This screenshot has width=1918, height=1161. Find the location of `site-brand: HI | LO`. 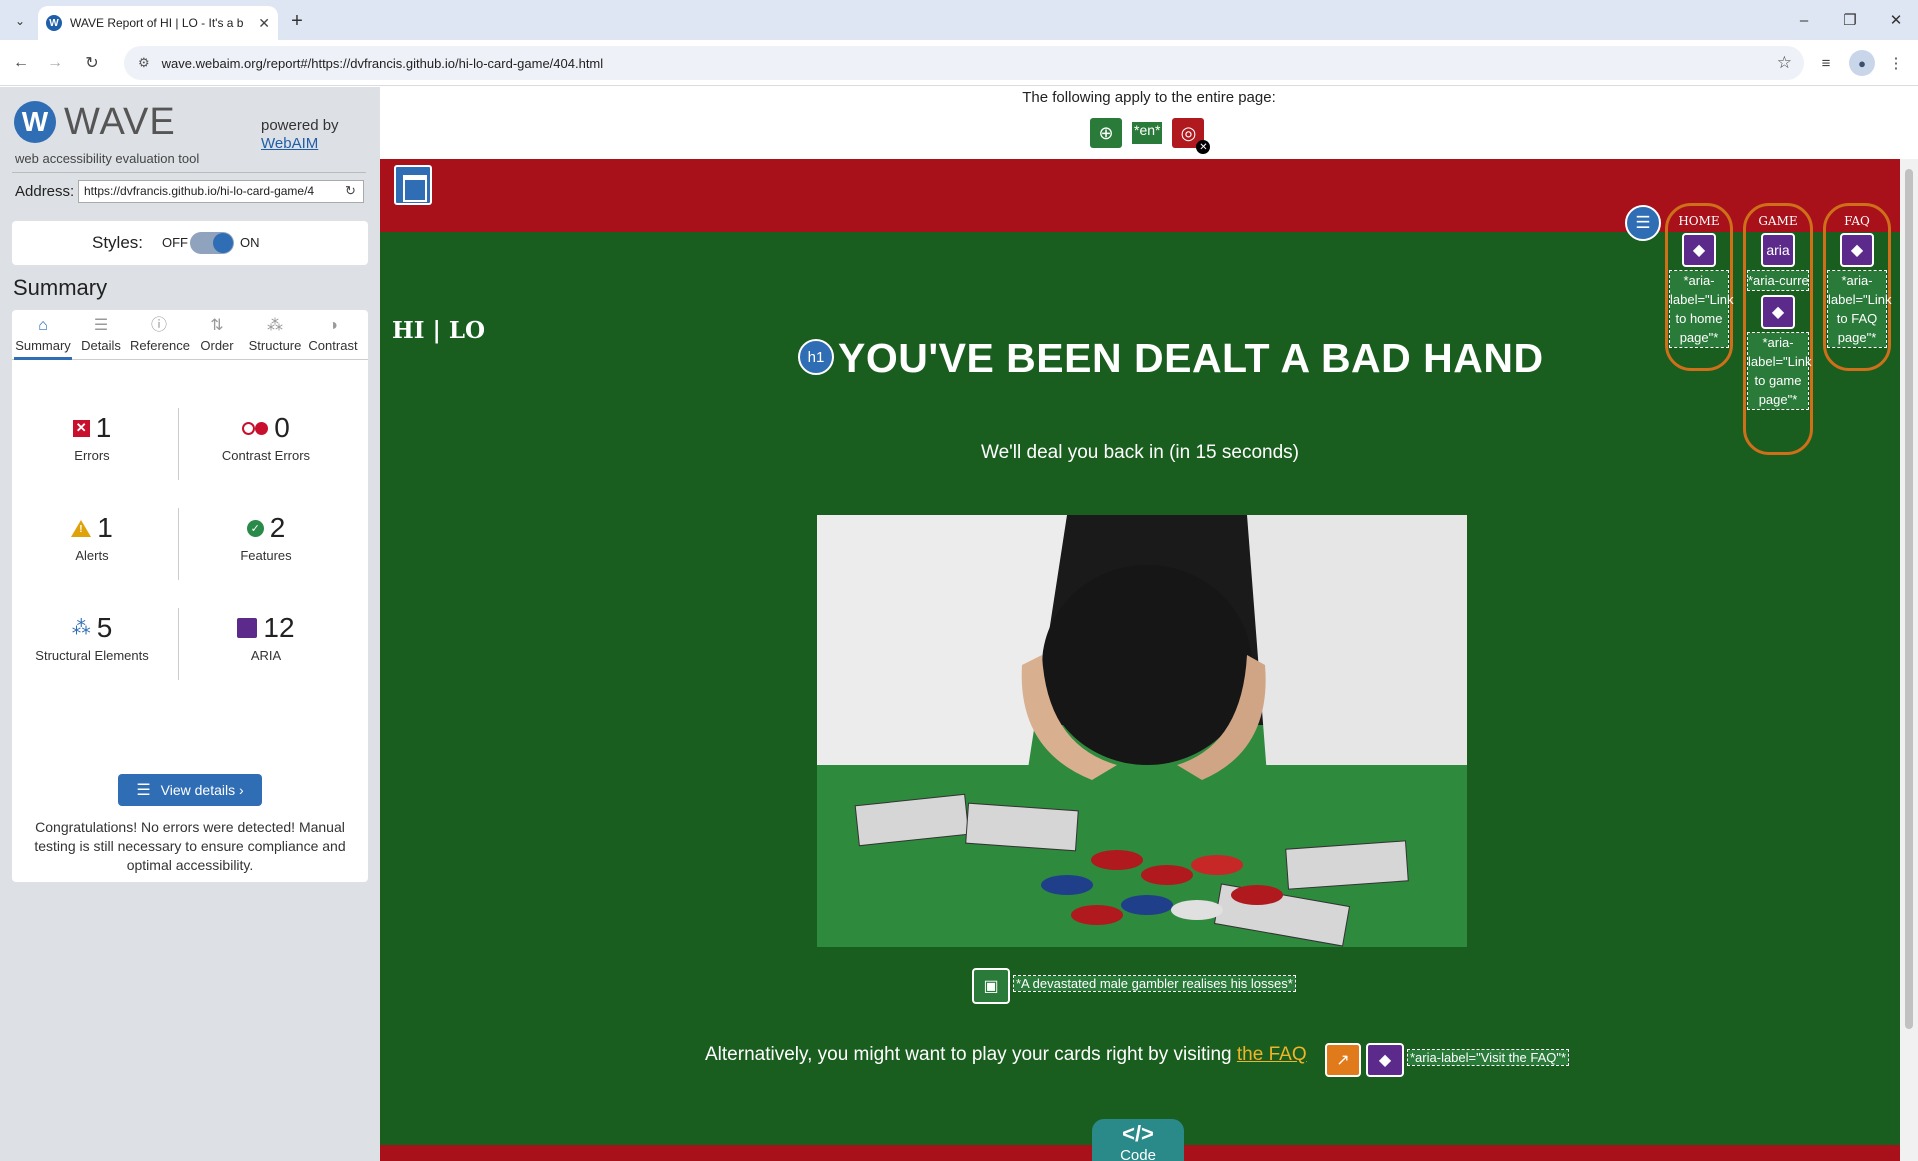

site-brand: HI | LO is located at coordinates (438, 330).